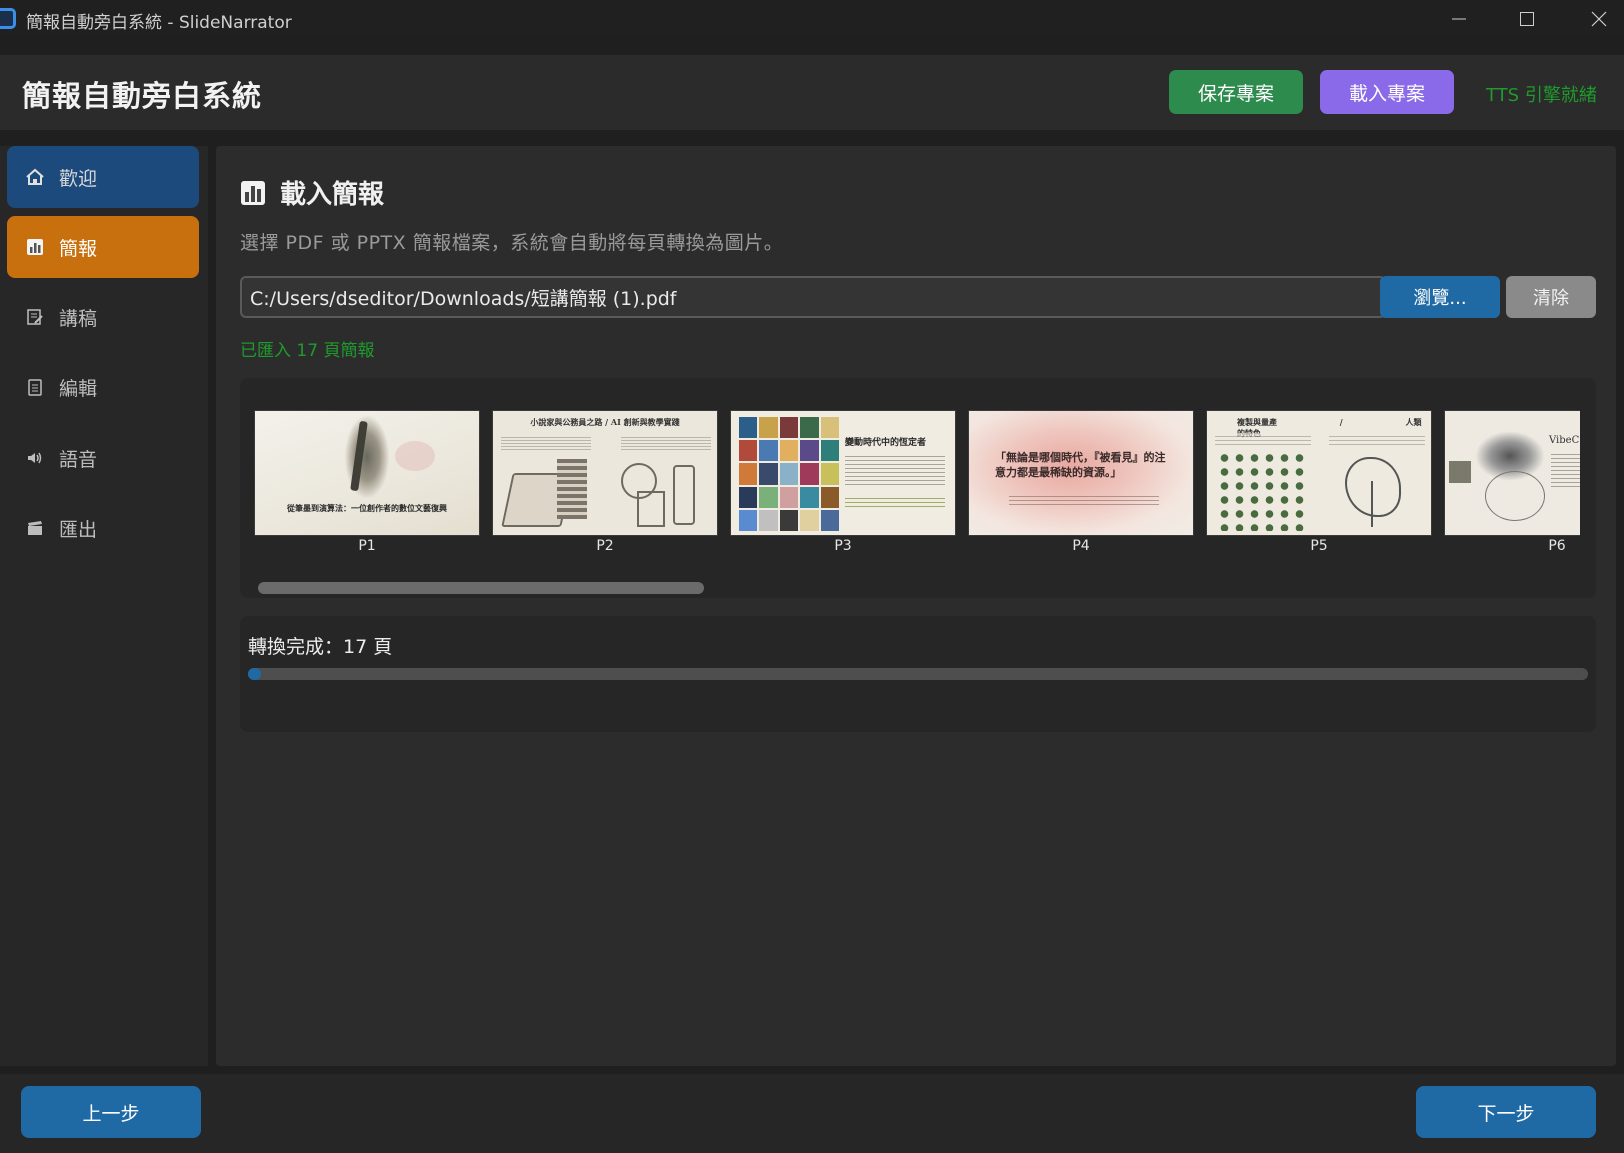 Image resolution: width=1624 pixels, height=1153 pixels. What do you see at coordinates (1081, 546) in the screenshot?
I see `slide-caption: P4` at bounding box center [1081, 546].